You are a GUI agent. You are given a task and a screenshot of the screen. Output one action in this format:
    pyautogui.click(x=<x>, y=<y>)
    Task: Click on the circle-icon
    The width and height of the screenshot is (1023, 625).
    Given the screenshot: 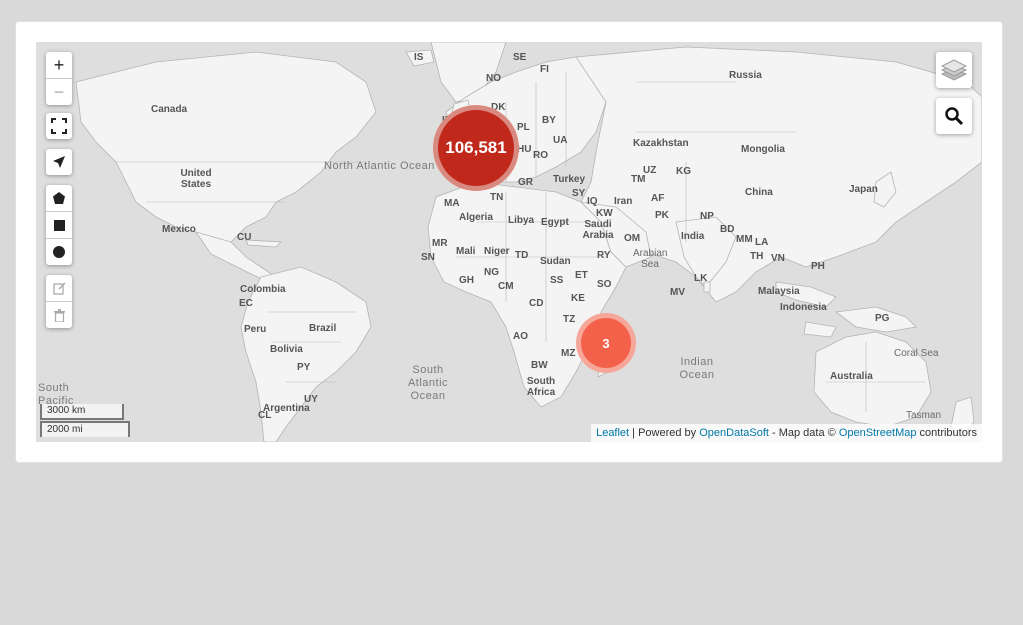 What is the action you would take?
    pyautogui.click(x=59, y=252)
    